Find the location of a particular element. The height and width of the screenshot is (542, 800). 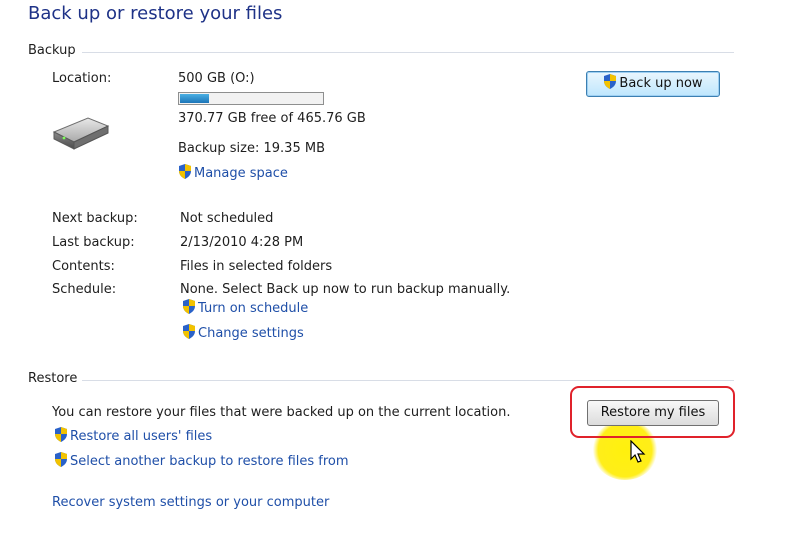

backup-divider is located at coordinates (408, 52).